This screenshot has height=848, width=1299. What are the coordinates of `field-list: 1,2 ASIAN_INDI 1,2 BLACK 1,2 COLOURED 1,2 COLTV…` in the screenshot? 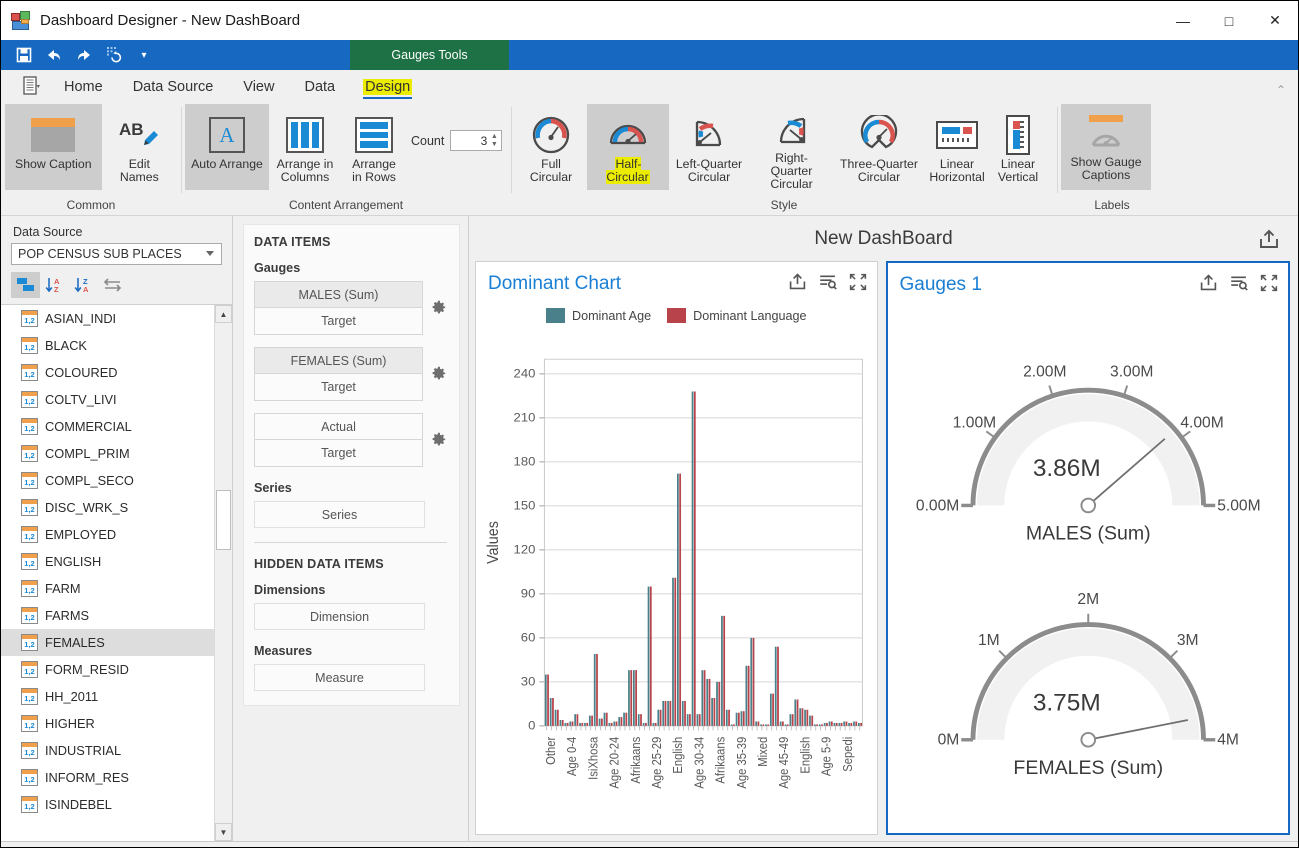 It's located at (116, 572).